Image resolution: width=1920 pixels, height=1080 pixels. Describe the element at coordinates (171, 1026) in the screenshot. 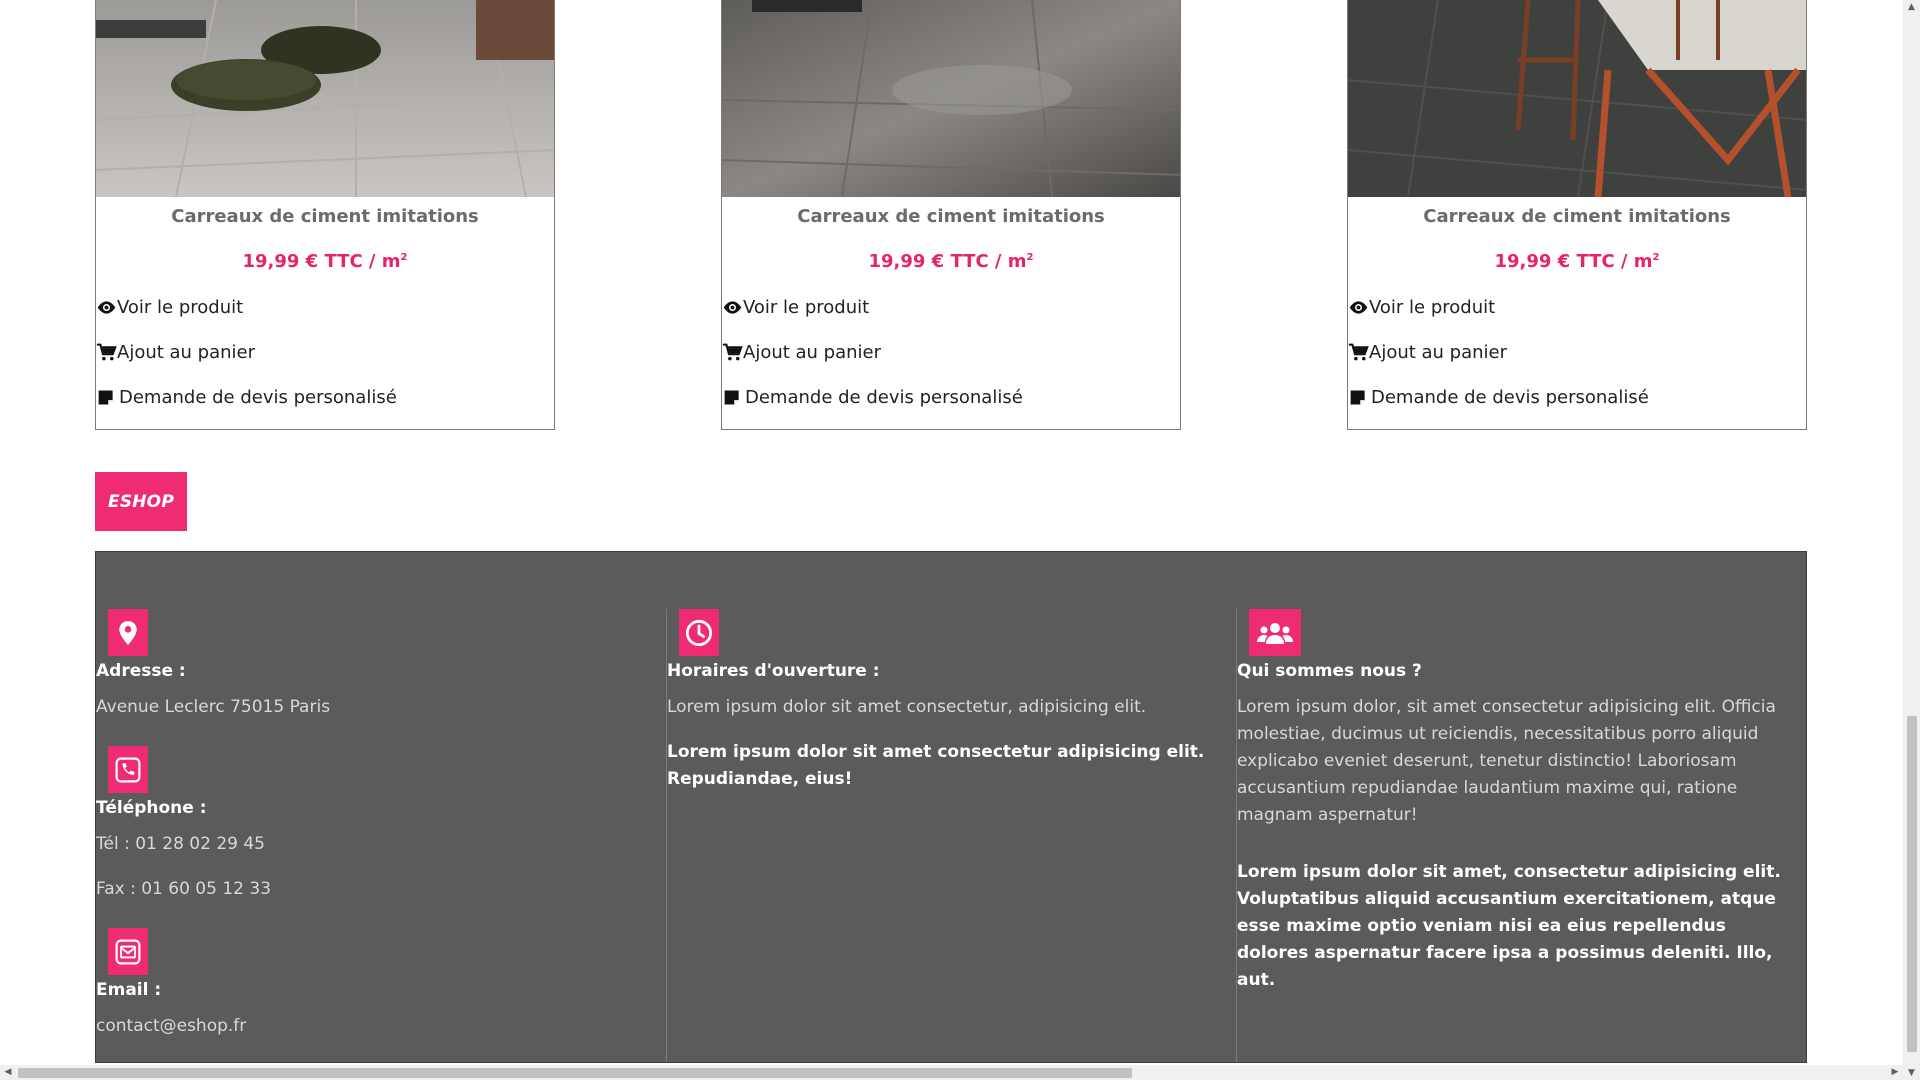

I see `email-address: contact@eshop.fr` at that location.